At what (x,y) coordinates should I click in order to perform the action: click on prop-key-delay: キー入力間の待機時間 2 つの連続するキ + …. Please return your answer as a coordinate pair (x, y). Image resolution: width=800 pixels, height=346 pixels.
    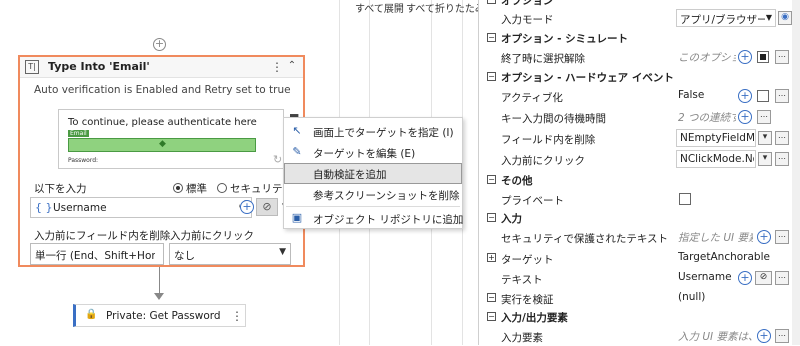
    Looking at the image, I should click on (639, 117).